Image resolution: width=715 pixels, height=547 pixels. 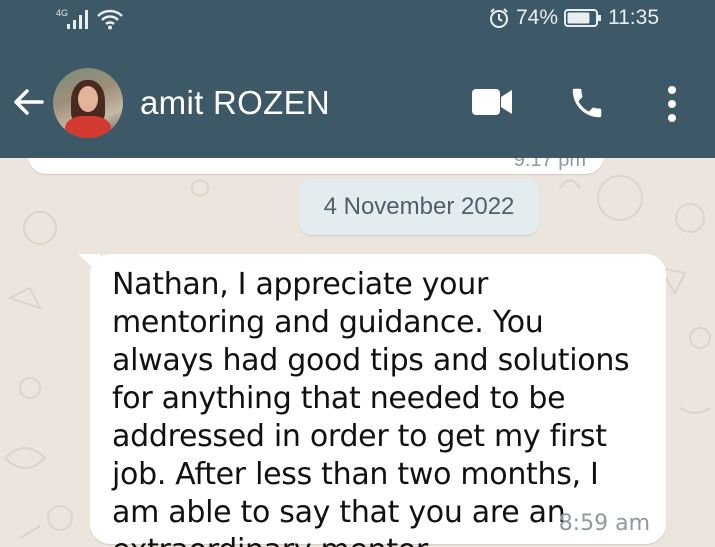 What do you see at coordinates (419, 207) in the screenshot?
I see `date-divider: 4 November 2022` at bounding box center [419, 207].